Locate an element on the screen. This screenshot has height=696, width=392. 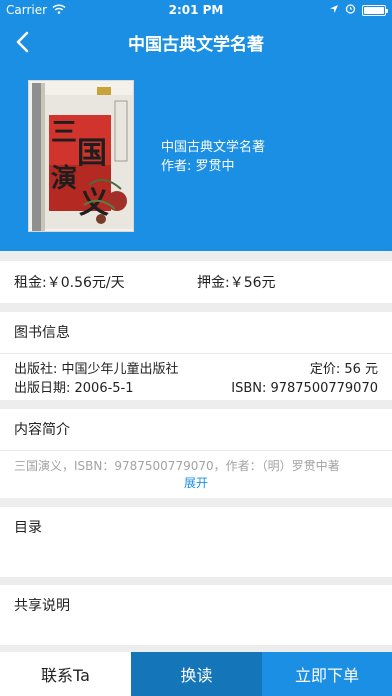
book-author: 作者: 罗贯中 is located at coordinates (198, 166).